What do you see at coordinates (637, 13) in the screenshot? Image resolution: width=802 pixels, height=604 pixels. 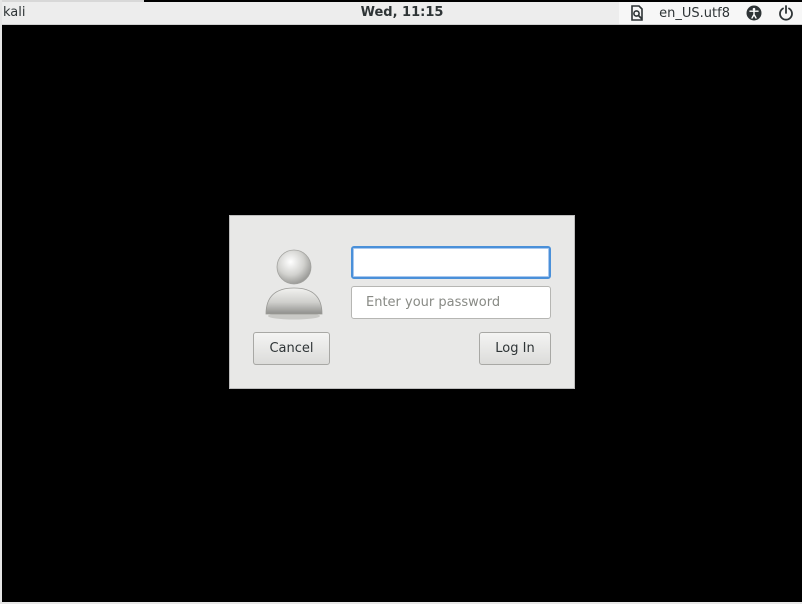 I see `keyboard-indicator-icon` at bounding box center [637, 13].